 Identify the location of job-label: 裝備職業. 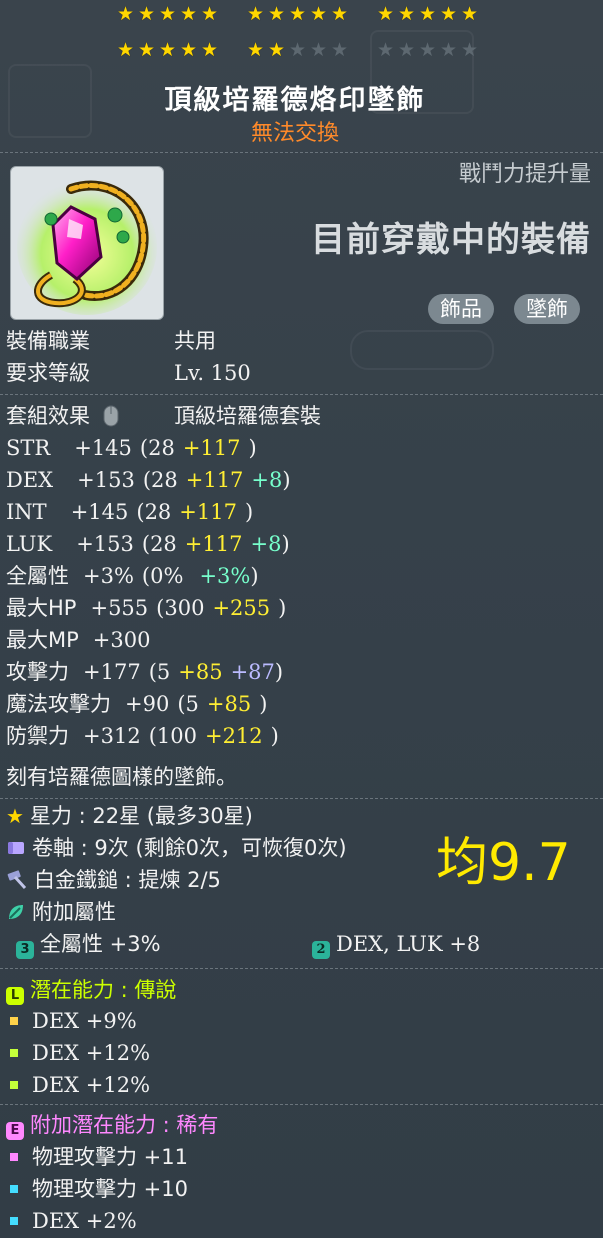
(48, 341).